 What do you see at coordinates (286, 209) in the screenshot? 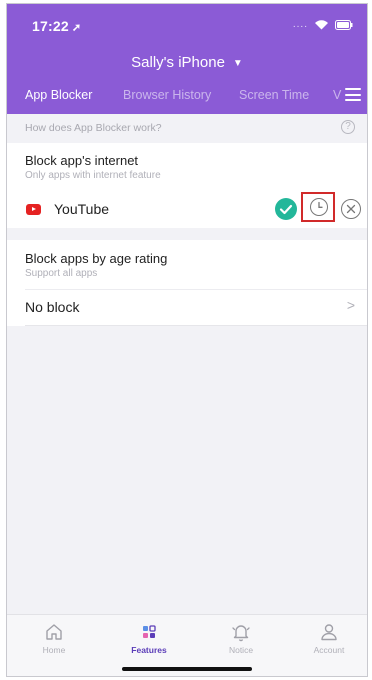
I see `enabled-check-icon` at bounding box center [286, 209].